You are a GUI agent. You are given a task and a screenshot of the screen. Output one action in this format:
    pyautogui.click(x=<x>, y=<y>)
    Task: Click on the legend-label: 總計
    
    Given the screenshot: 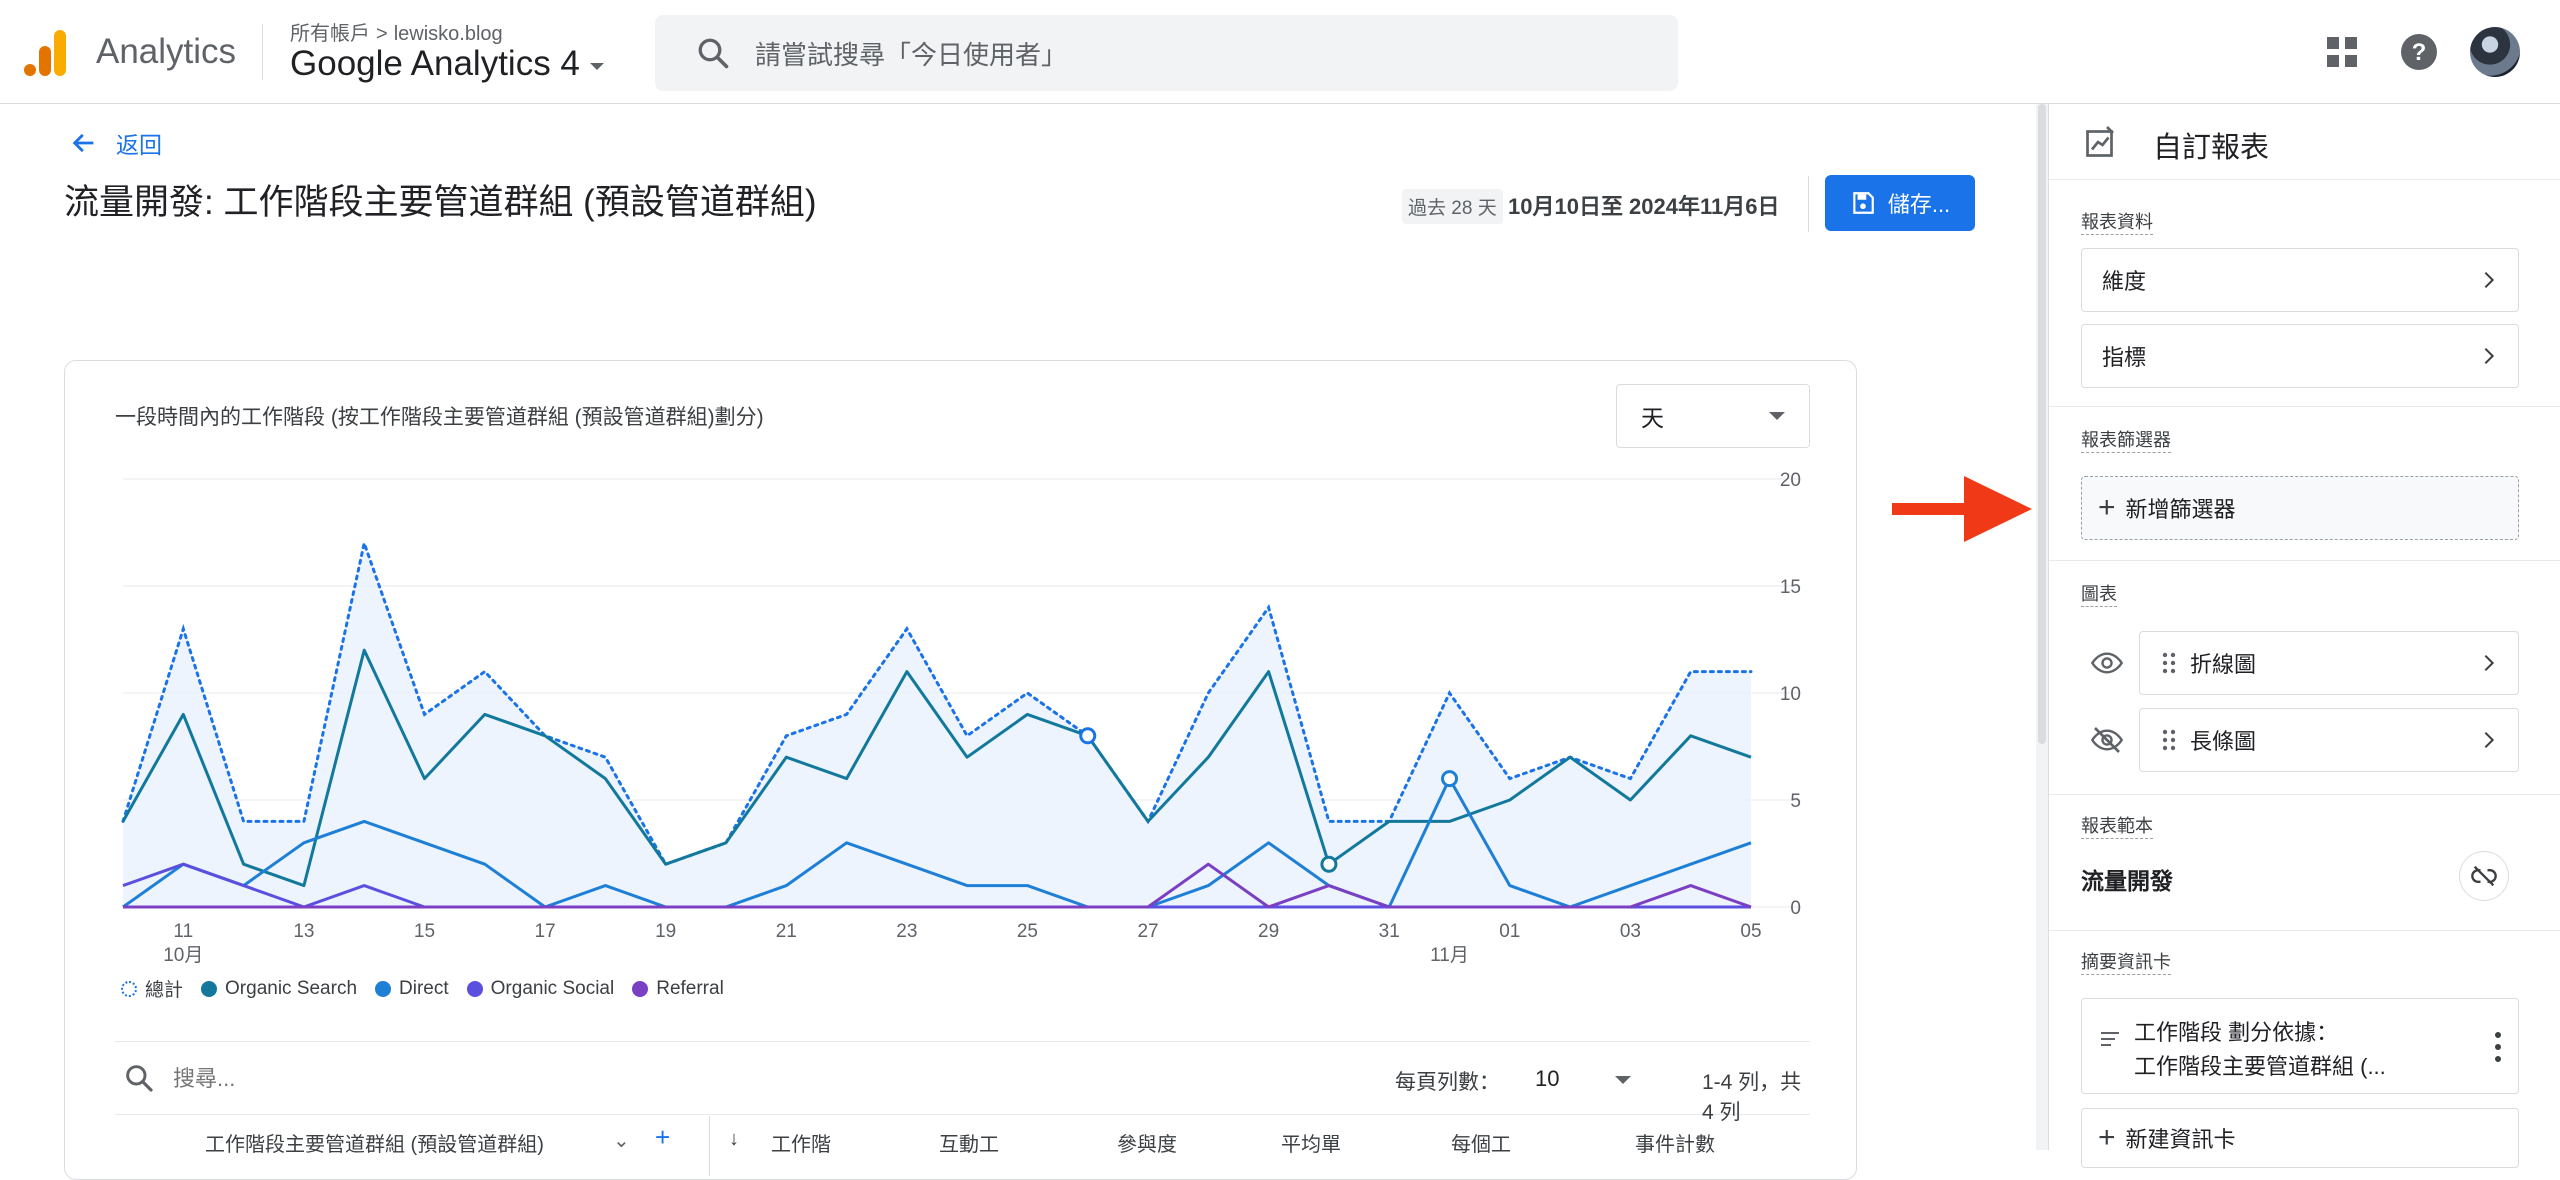 What is the action you would take?
    pyautogui.click(x=164, y=990)
    